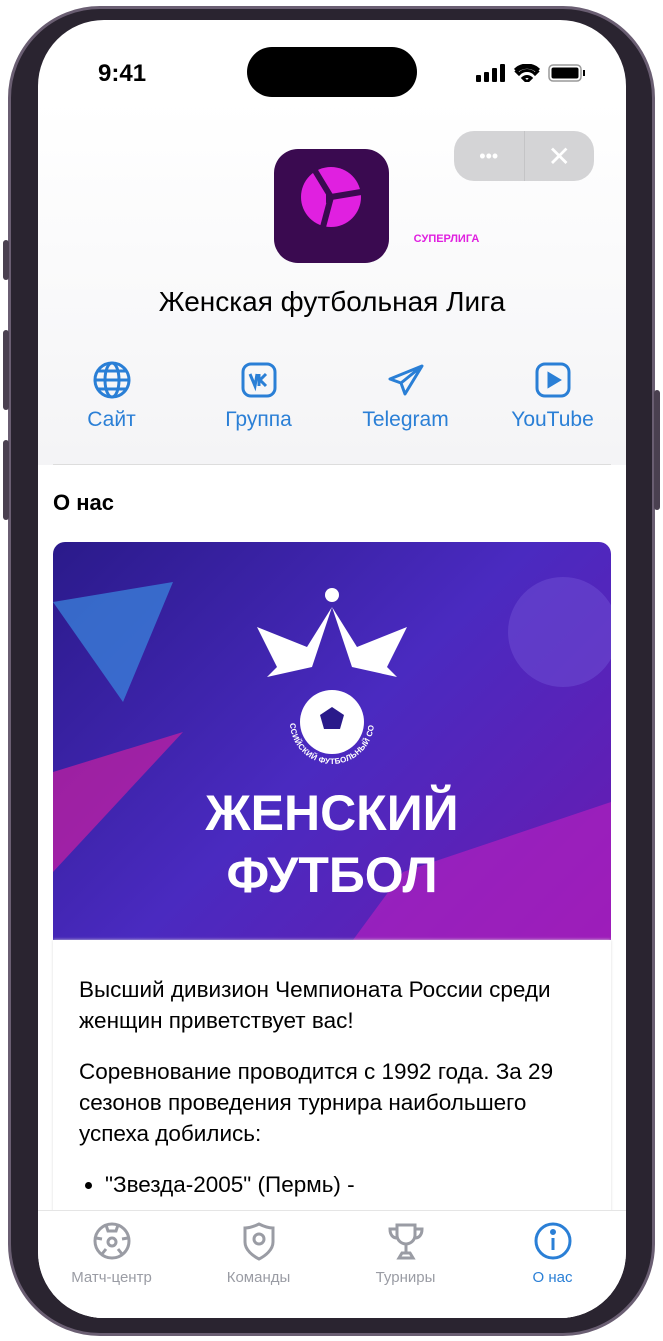  I want to click on link-site: Сайт, so click(111, 396).